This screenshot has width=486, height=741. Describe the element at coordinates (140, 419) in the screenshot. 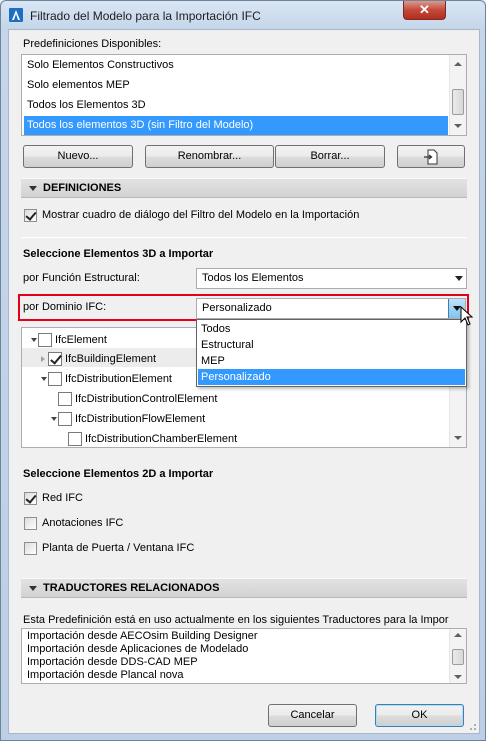

I see `tree-item-label: IfcDistributionFlowElement` at that location.